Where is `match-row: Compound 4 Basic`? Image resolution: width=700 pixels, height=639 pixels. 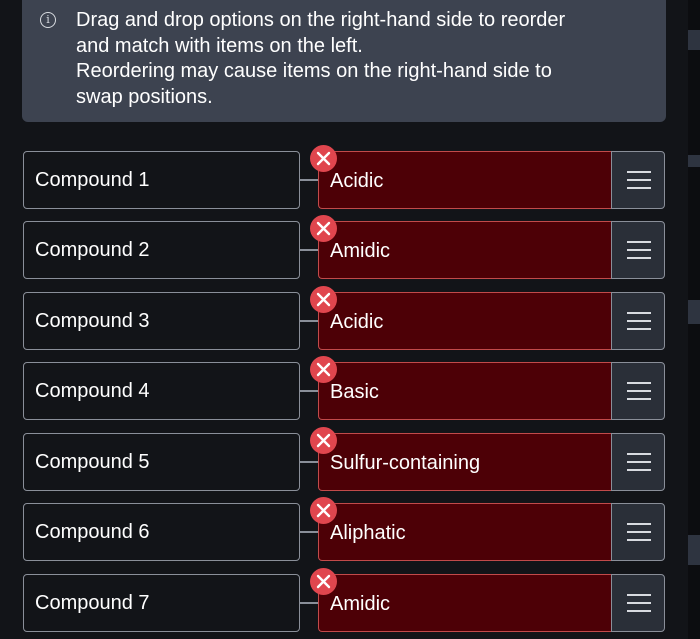 match-row: Compound 4 Basic is located at coordinates (350, 389).